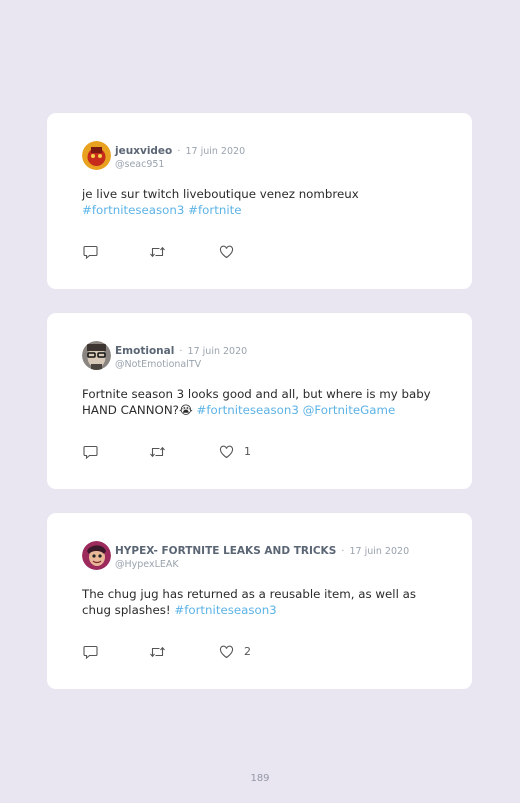  I want to click on page-number: 189, so click(260, 778).